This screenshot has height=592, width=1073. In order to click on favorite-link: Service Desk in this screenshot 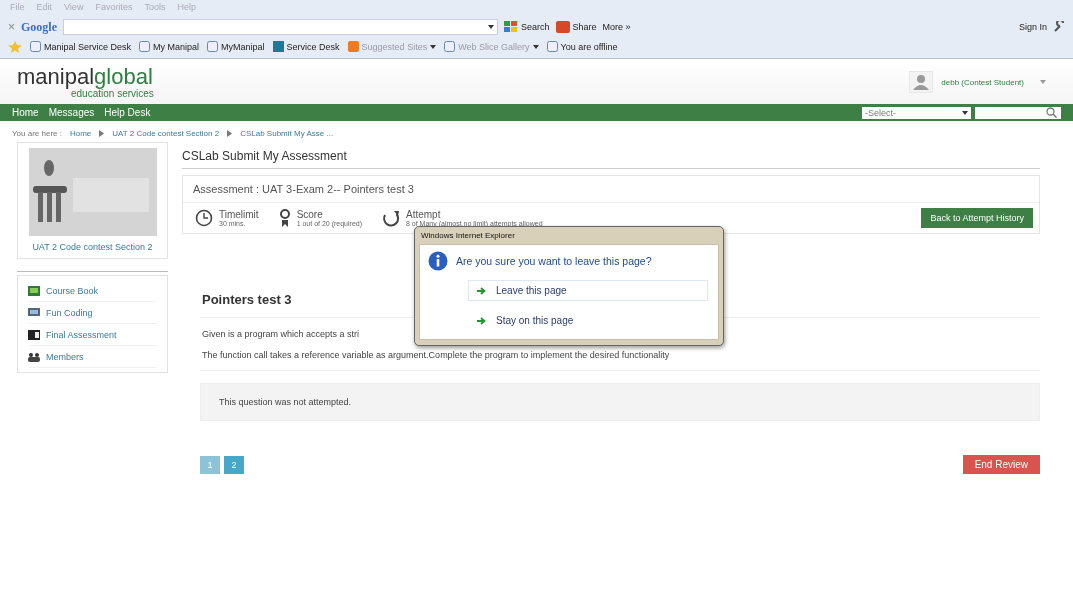, I will do `click(306, 46)`.